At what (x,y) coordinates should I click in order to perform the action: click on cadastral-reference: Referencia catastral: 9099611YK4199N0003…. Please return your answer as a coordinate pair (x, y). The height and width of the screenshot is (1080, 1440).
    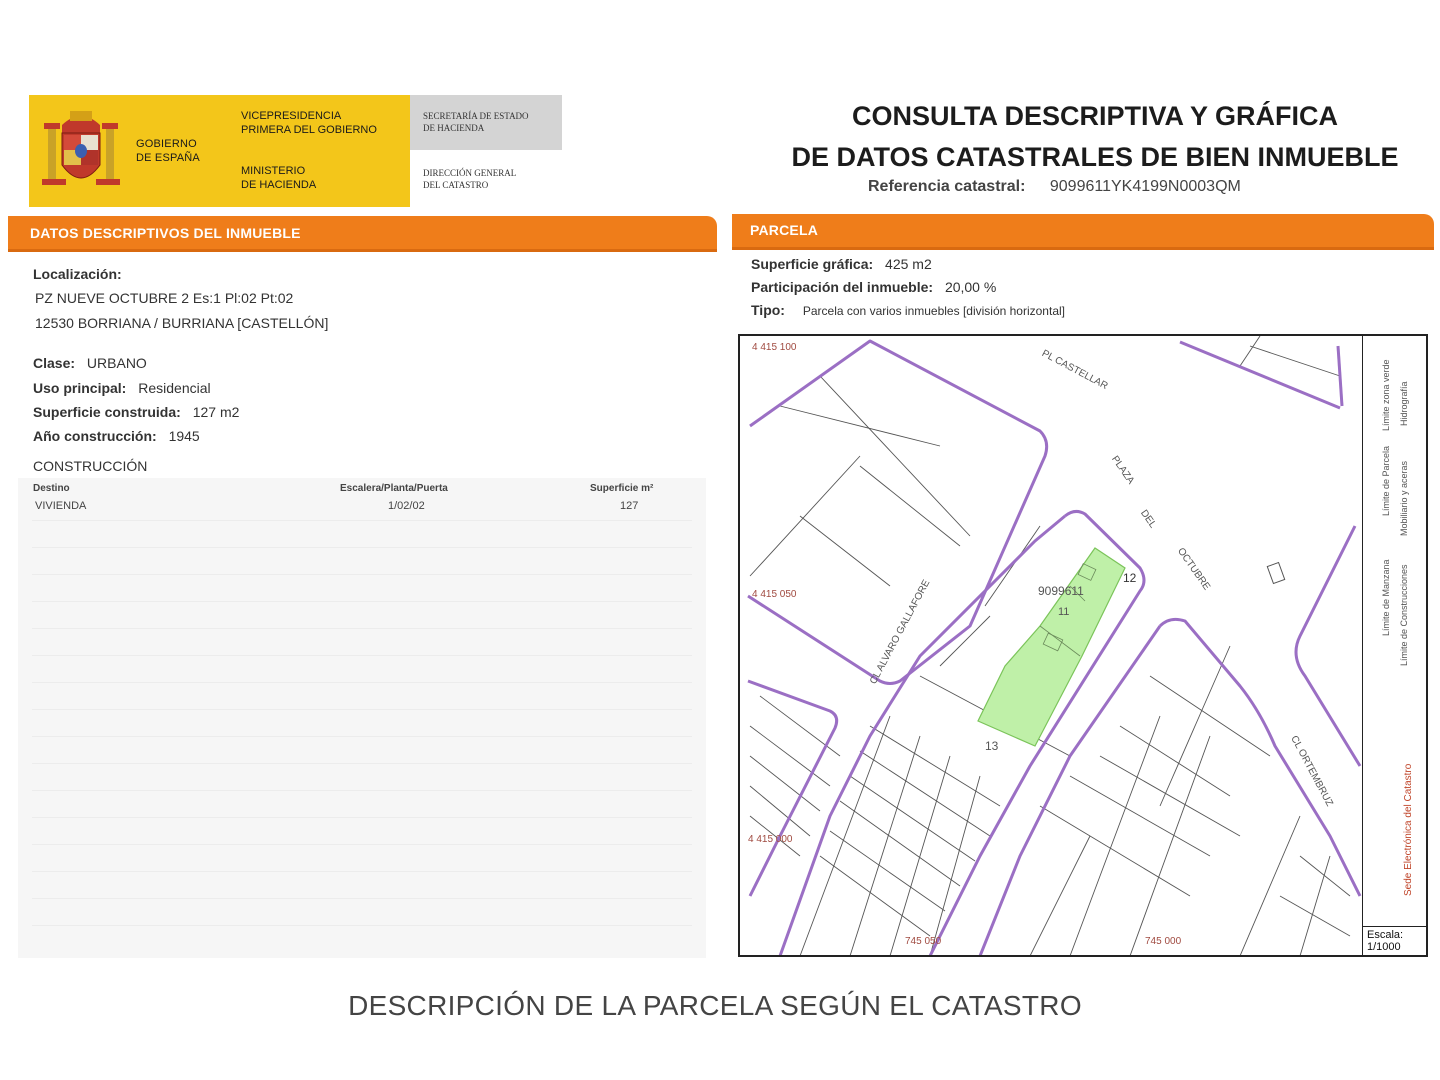
    Looking at the image, I should click on (1054, 187).